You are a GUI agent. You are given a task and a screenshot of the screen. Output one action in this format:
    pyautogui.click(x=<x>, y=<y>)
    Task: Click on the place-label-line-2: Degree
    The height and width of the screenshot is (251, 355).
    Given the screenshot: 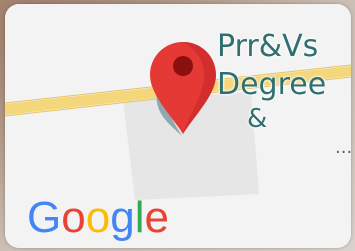 What is the action you would take?
    pyautogui.click(x=272, y=84)
    